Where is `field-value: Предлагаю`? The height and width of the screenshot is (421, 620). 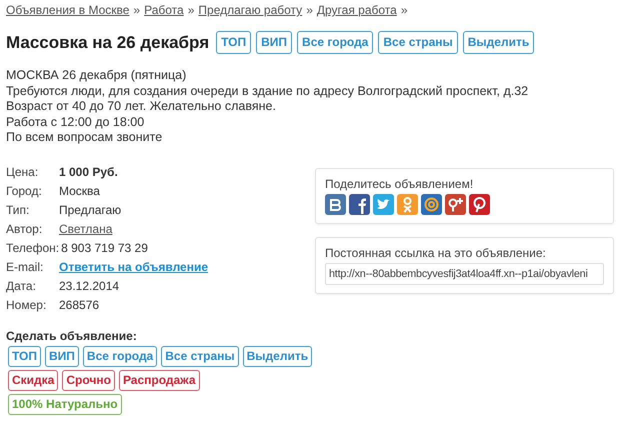 field-value: Предлагаю is located at coordinates (90, 210).